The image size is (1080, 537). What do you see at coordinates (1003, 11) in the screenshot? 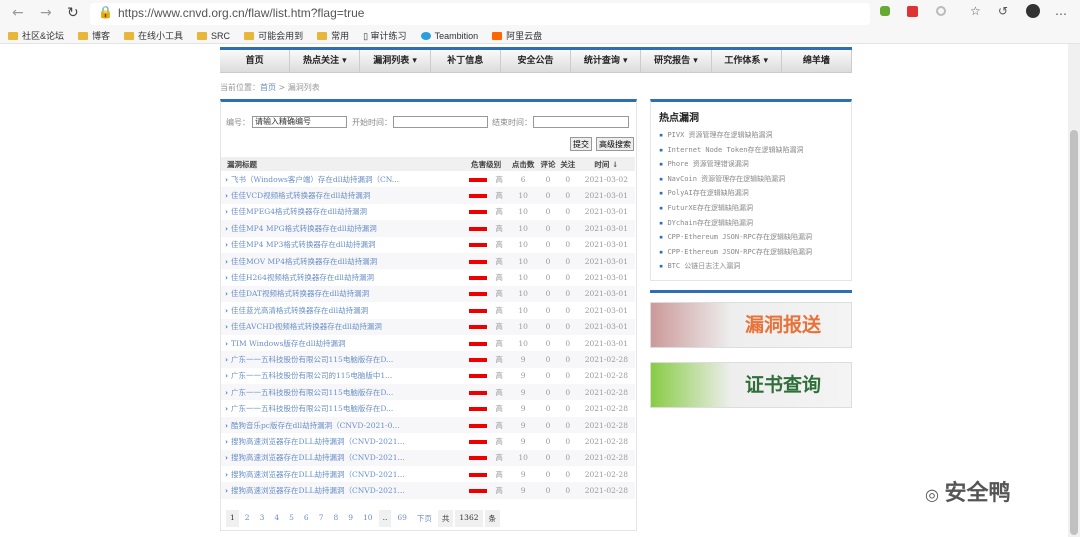
I see `history-icon: ↺` at bounding box center [1003, 11].